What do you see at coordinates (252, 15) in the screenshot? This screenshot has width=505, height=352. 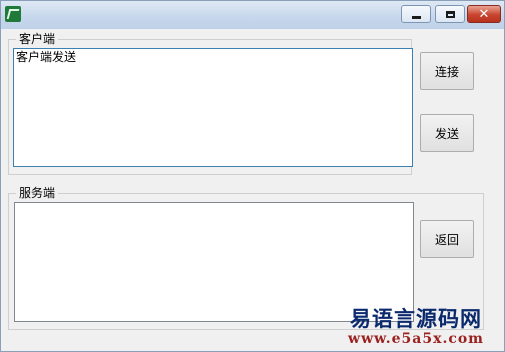 I see `title-bar: ✕` at bounding box center [252, 15].